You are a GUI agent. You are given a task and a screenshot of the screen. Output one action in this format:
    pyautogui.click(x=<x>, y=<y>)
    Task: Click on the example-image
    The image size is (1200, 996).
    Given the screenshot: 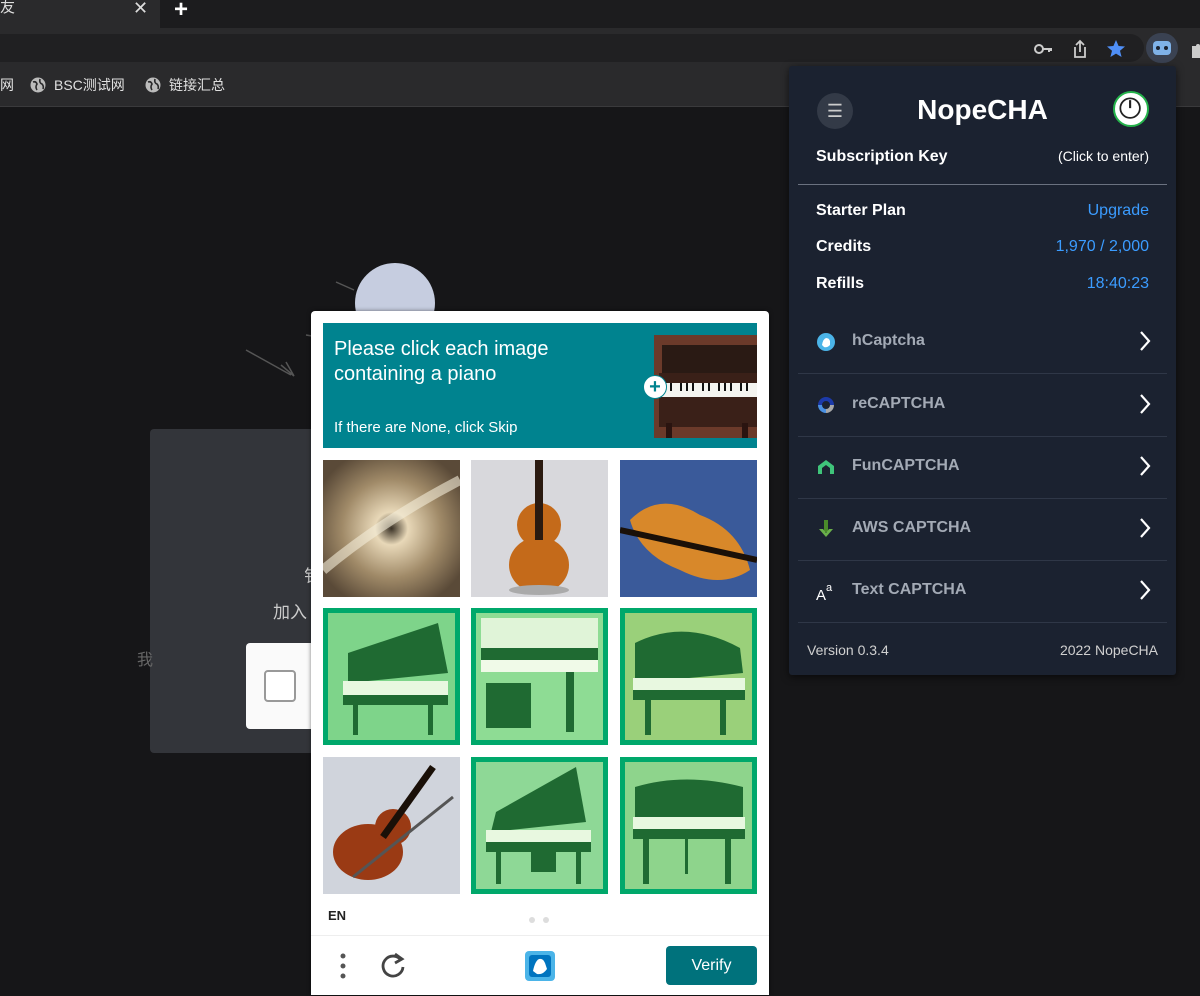 What is the action you would take?
    pyautogui.click(x=705, y=386)
    